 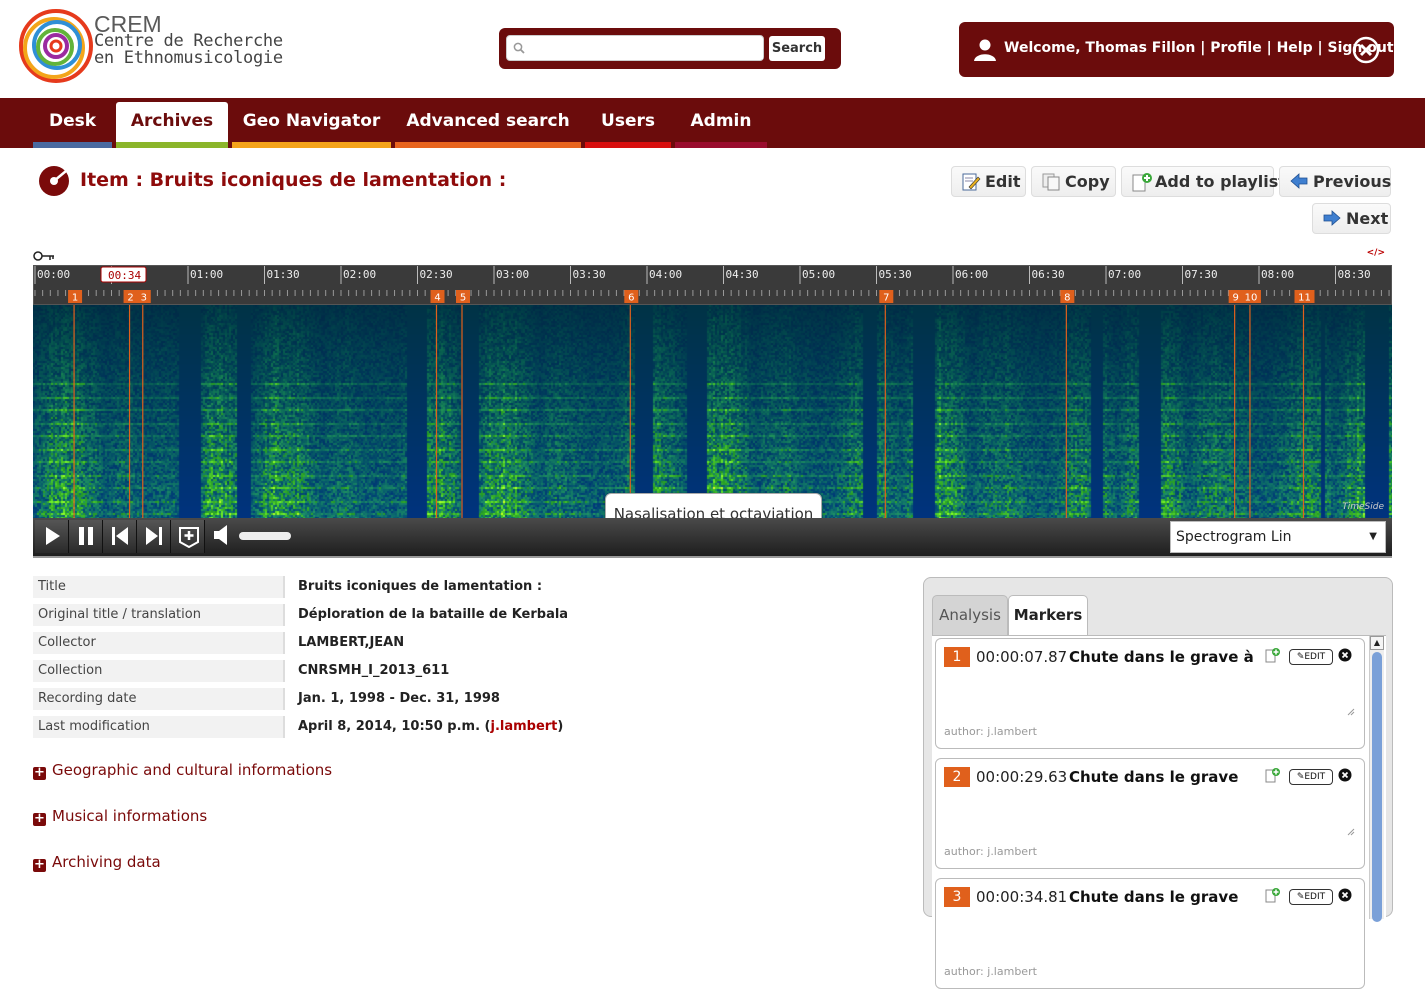 What do you see at coordinates (512, 274) in the screenshot?
I see `tick-label: 03:00` at bounding box center [512, 274].